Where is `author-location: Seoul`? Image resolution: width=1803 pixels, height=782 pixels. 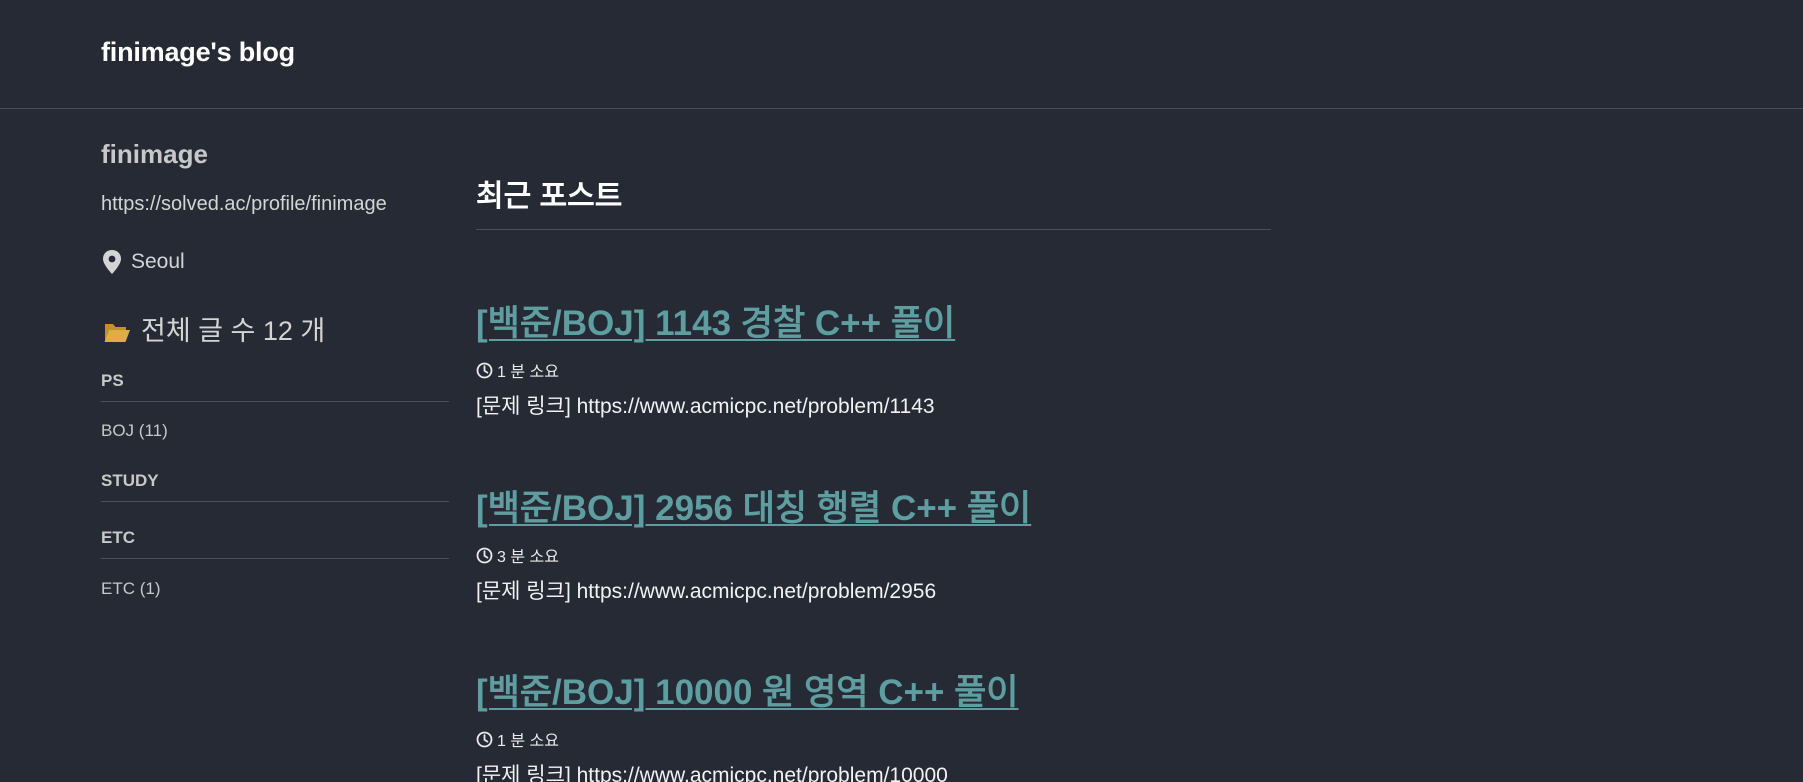
author-location: Seoul is located at coordinates (143, 262).